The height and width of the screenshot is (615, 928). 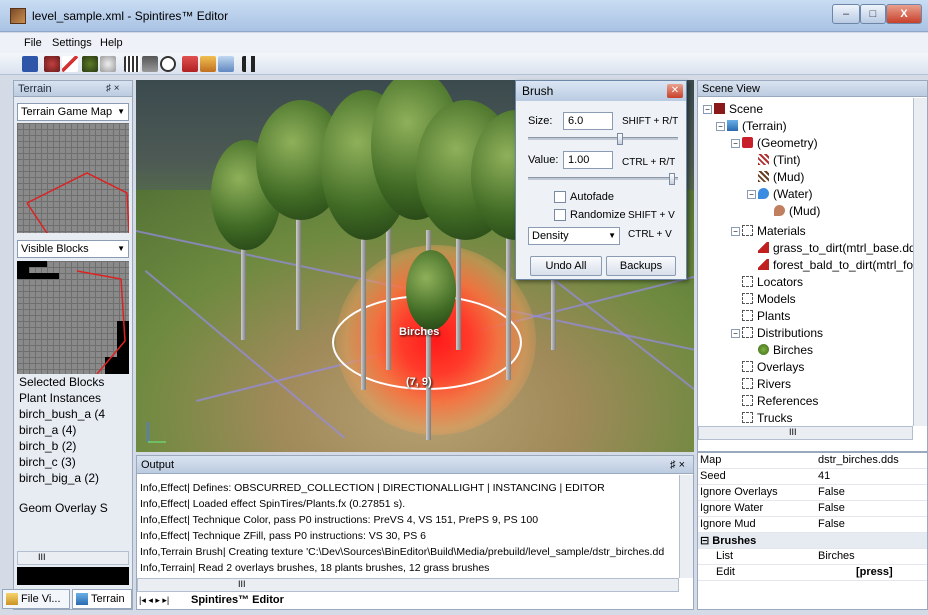 I want to click on value-slider-track, so click(x=603, y=178).